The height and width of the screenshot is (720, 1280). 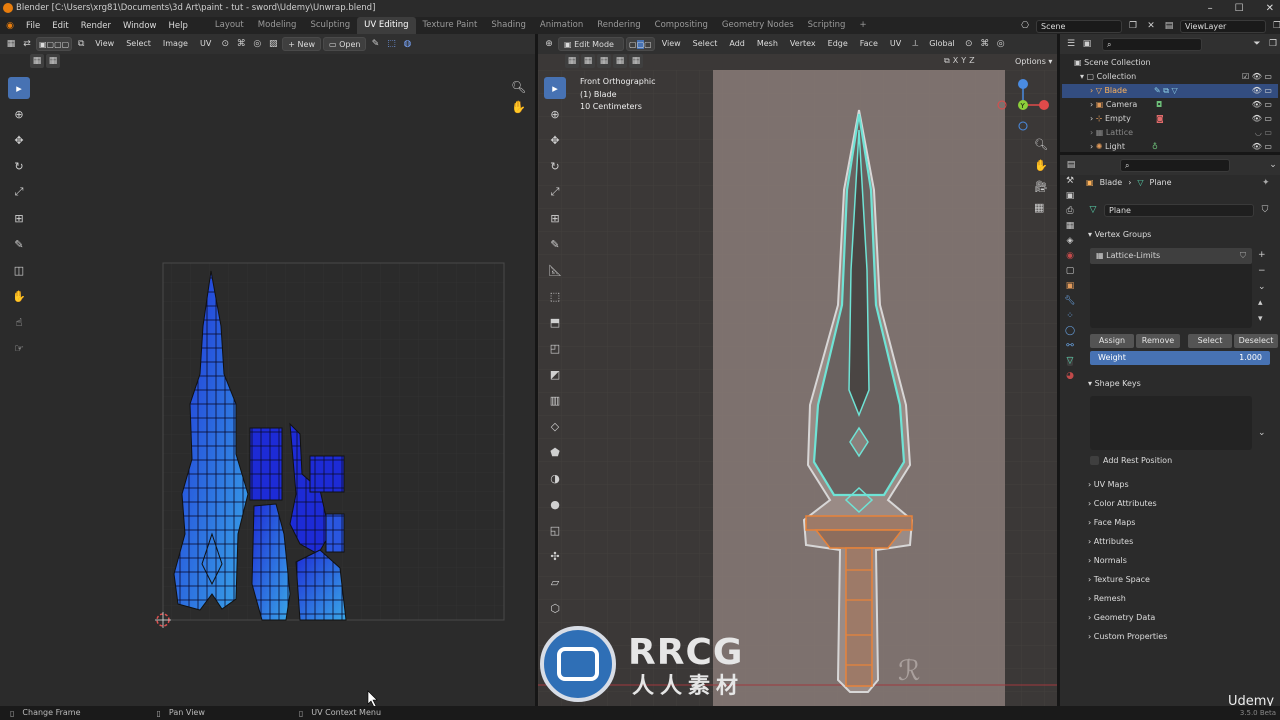 I want to click on vp-select-new-icon: ▦, so click(x=572, y=61).